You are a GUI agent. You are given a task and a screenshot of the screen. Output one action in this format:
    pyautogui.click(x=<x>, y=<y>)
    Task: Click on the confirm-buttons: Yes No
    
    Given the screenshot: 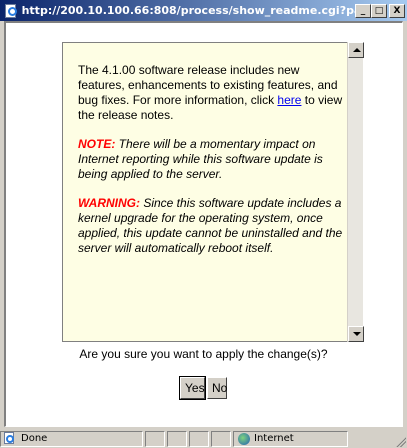 What is the action you would take?
    pyautogui.click(x=203, y=388)
    